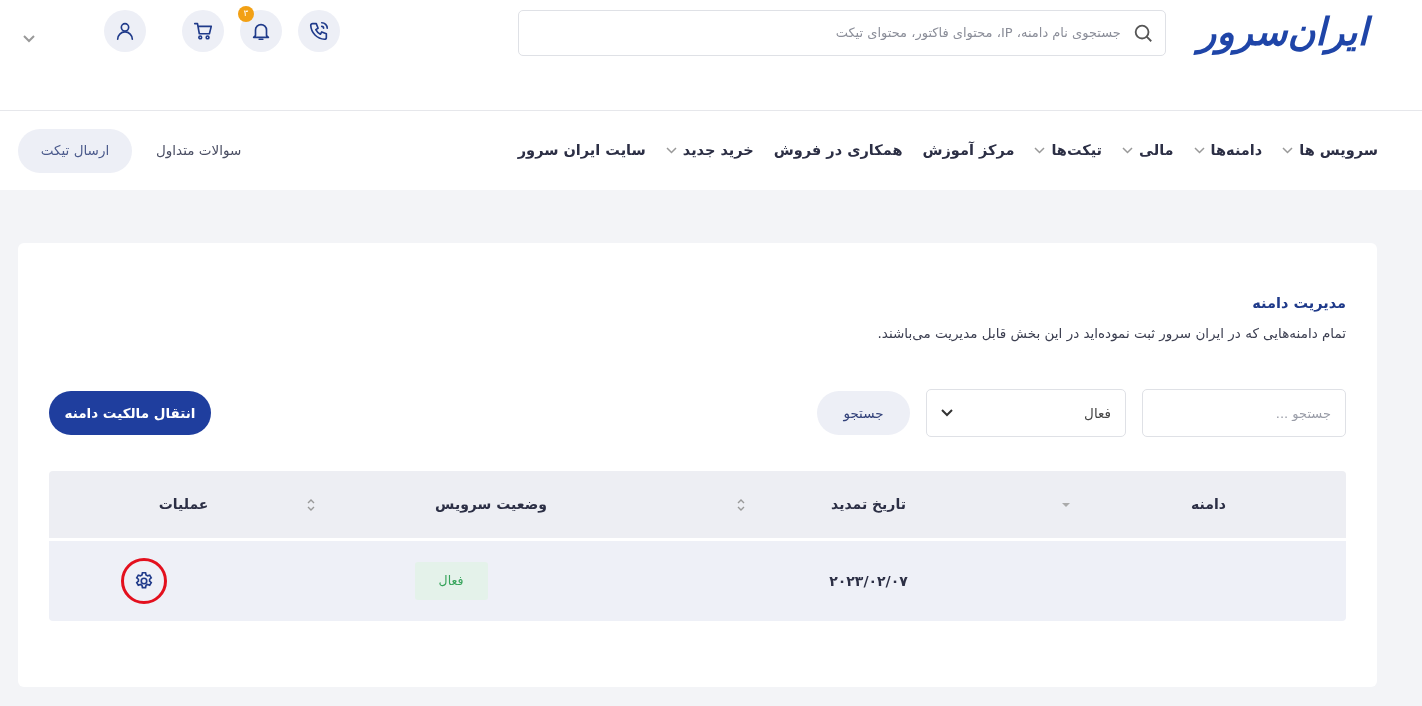 The width and height of the screenshot is (1422, 706). Describe the element at coordinates (1330, 150) in the screenshot. I see `nav-link: سرویس ها` at that location.